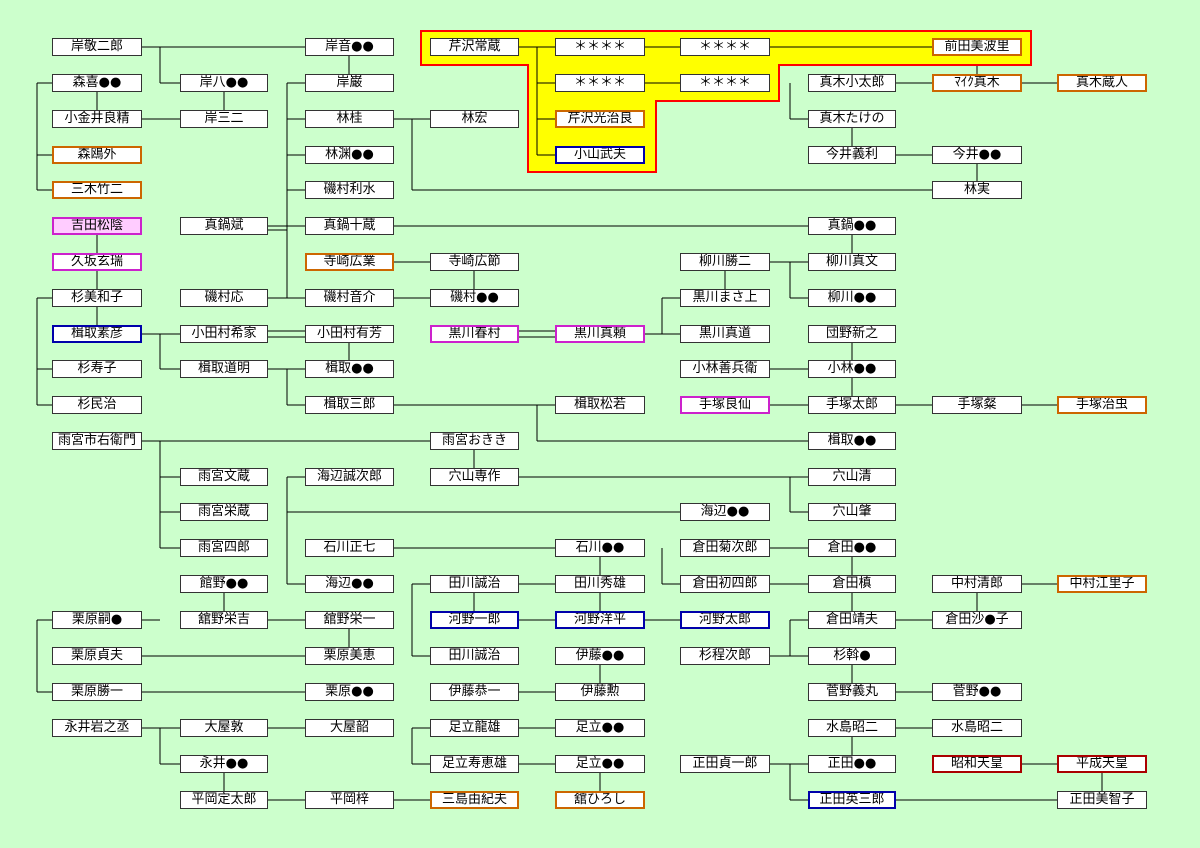 Image resolution: width=1200 pixels, height=848 pixels. I want to click on person-node: 足立寿恵雄, so click(474, 764).